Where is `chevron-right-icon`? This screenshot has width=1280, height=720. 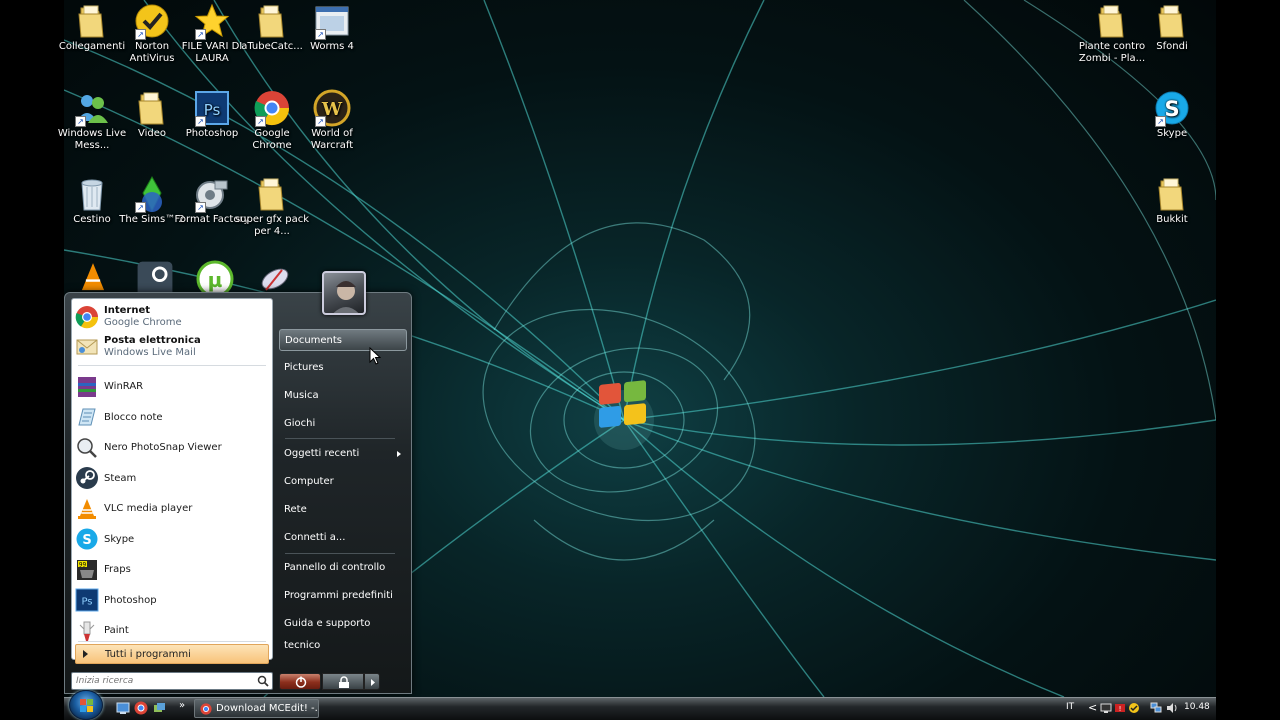
chevron-right-icon is located at coordinates (373, 682).